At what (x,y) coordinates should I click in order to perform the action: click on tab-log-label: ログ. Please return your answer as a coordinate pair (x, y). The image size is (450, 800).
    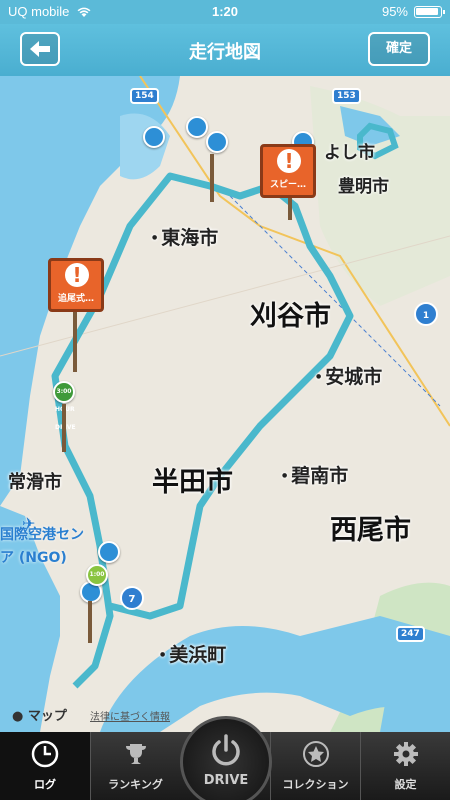
    Looking at the image, I should click on (45, 784).